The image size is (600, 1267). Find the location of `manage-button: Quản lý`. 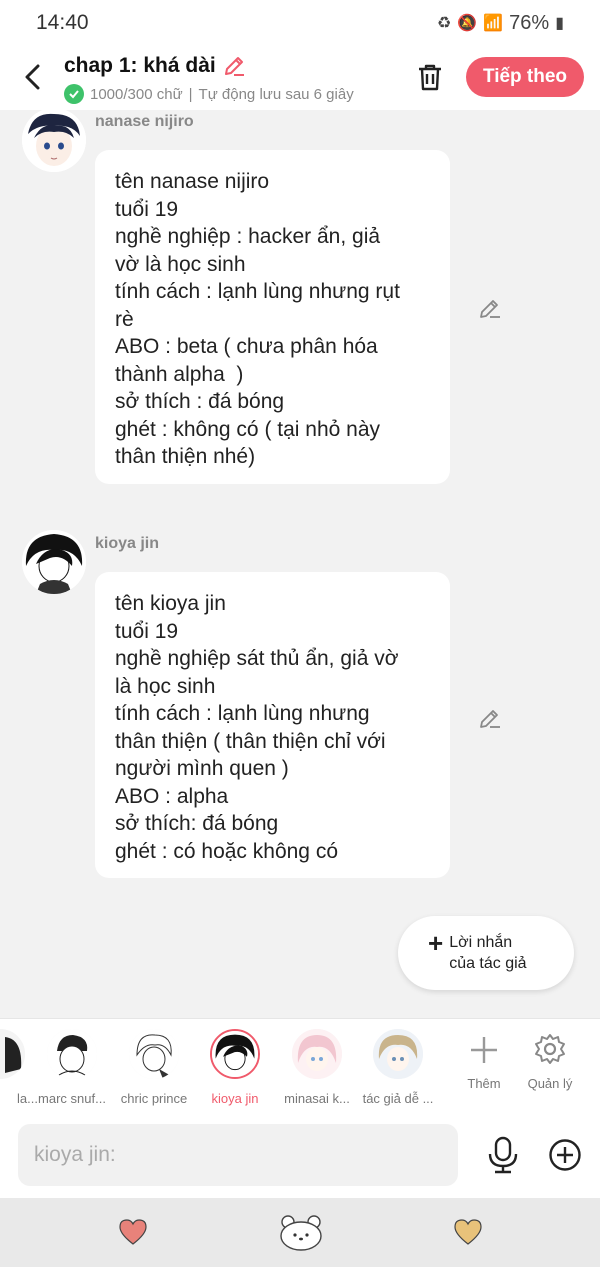

manage-button: Quản lý is located at coordinates (550, 1060).